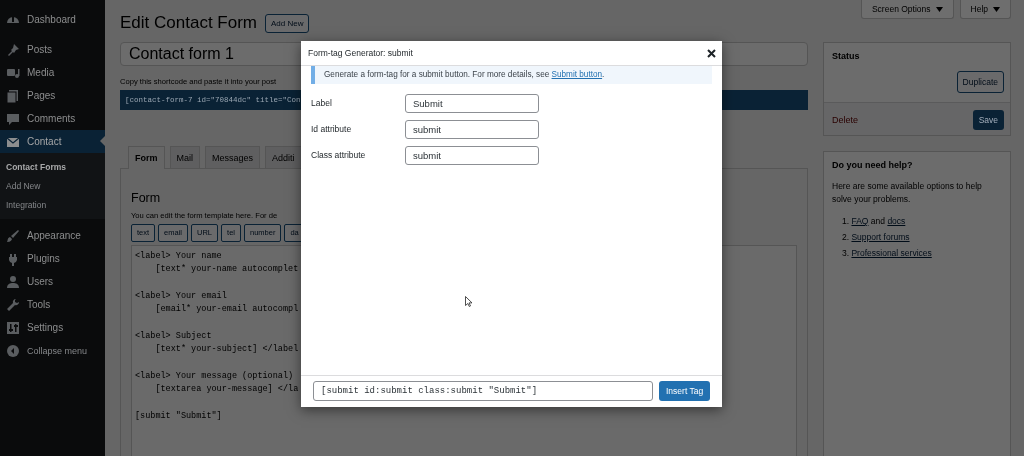 The height and width of the screenshot is (456, 1024). What do you see at coordinates (226, 389) in the screenshot?
I see `code-line: [textarea your-message] </la` at bounding box center [226, 389].